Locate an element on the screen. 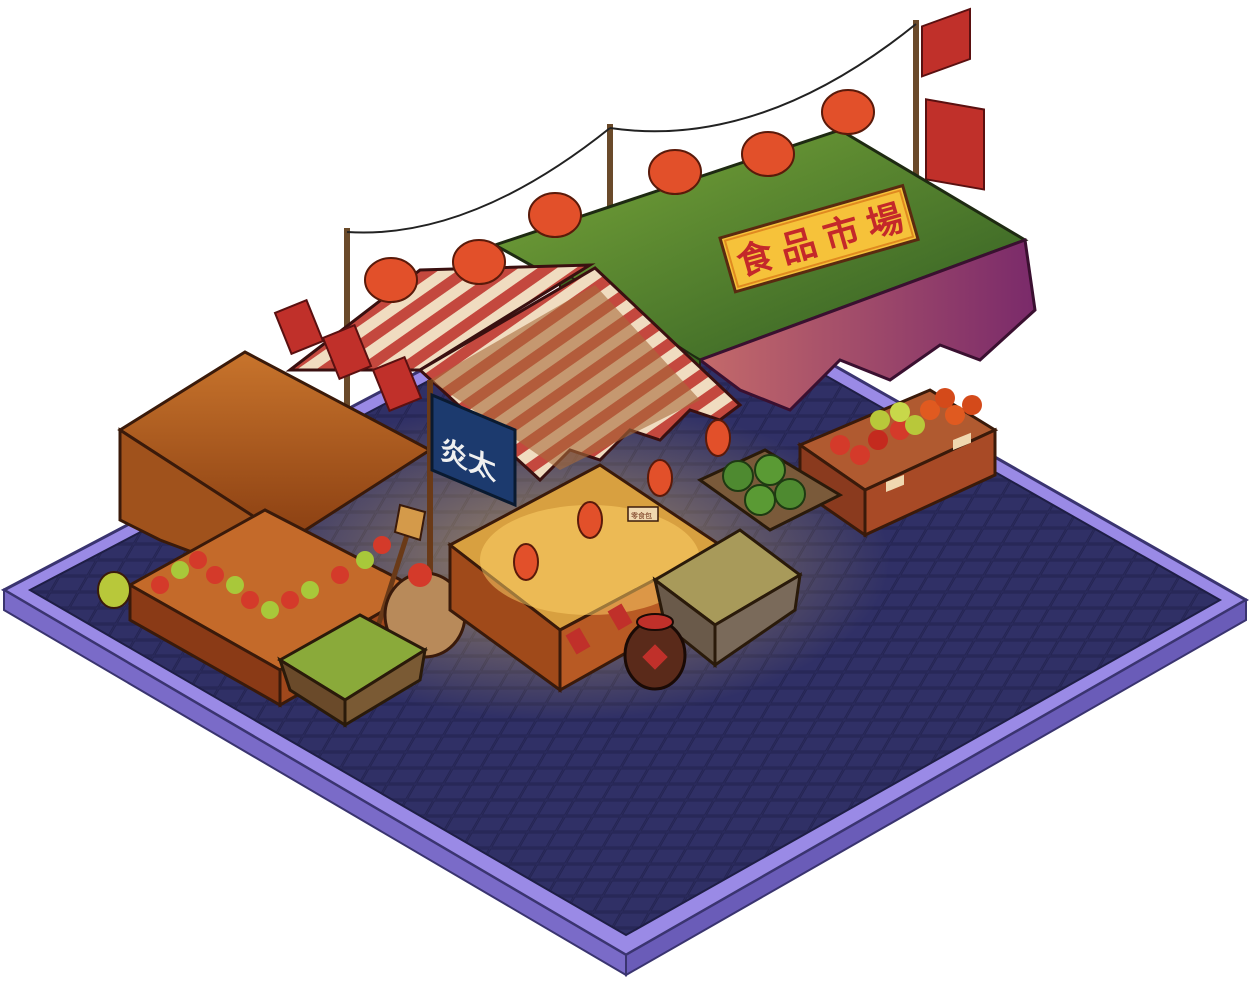 The width and height of the screenshot is (1250, 1001). red-flag-icon is located at coordinates (953, 99).